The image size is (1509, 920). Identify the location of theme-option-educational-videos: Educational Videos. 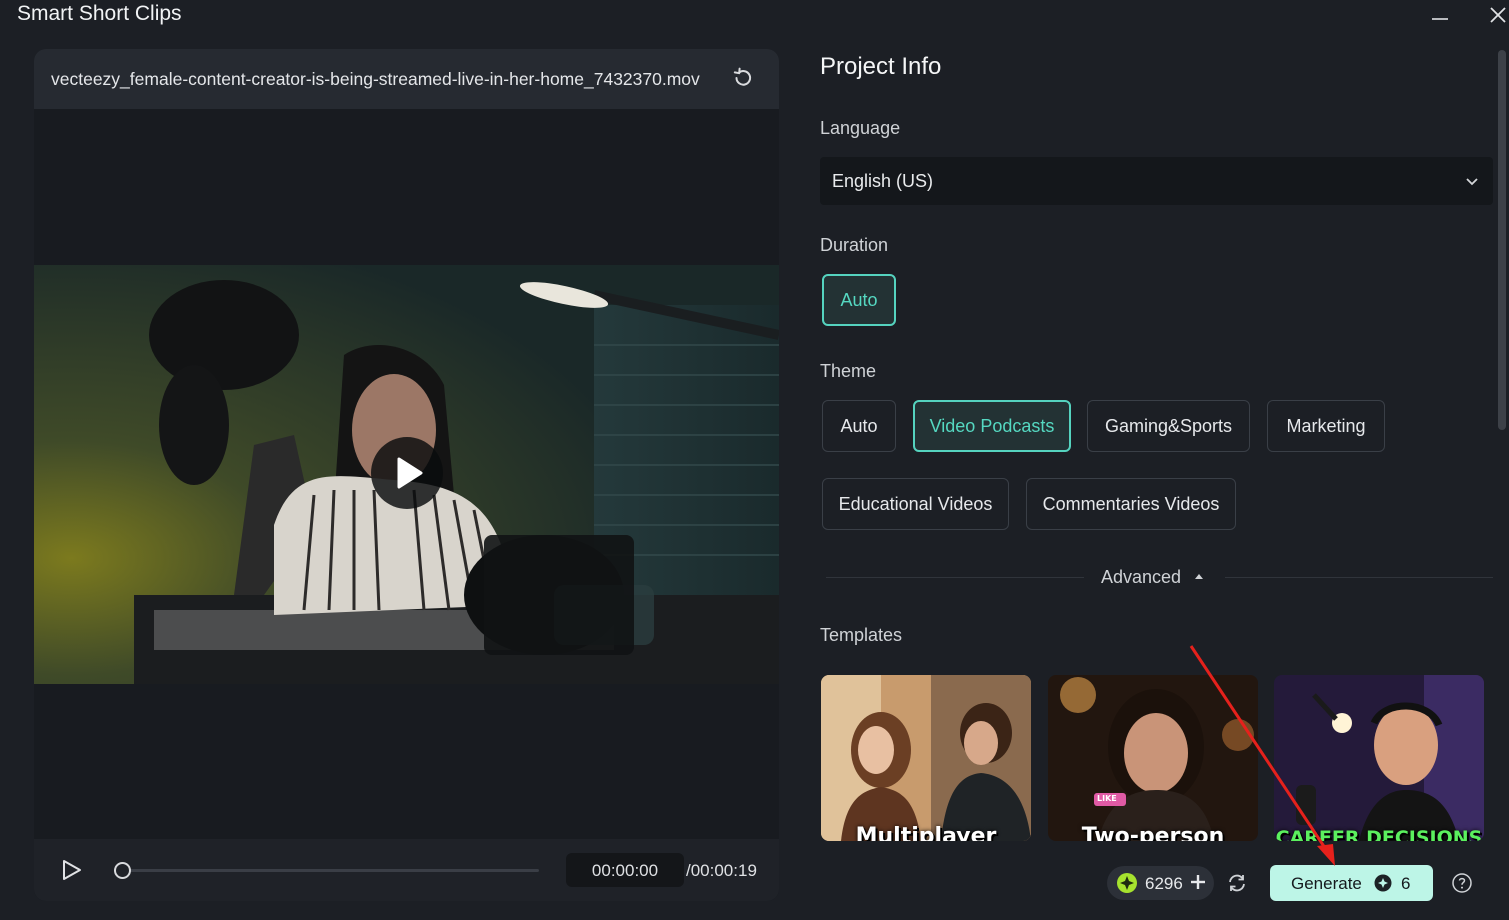
(915, 504).